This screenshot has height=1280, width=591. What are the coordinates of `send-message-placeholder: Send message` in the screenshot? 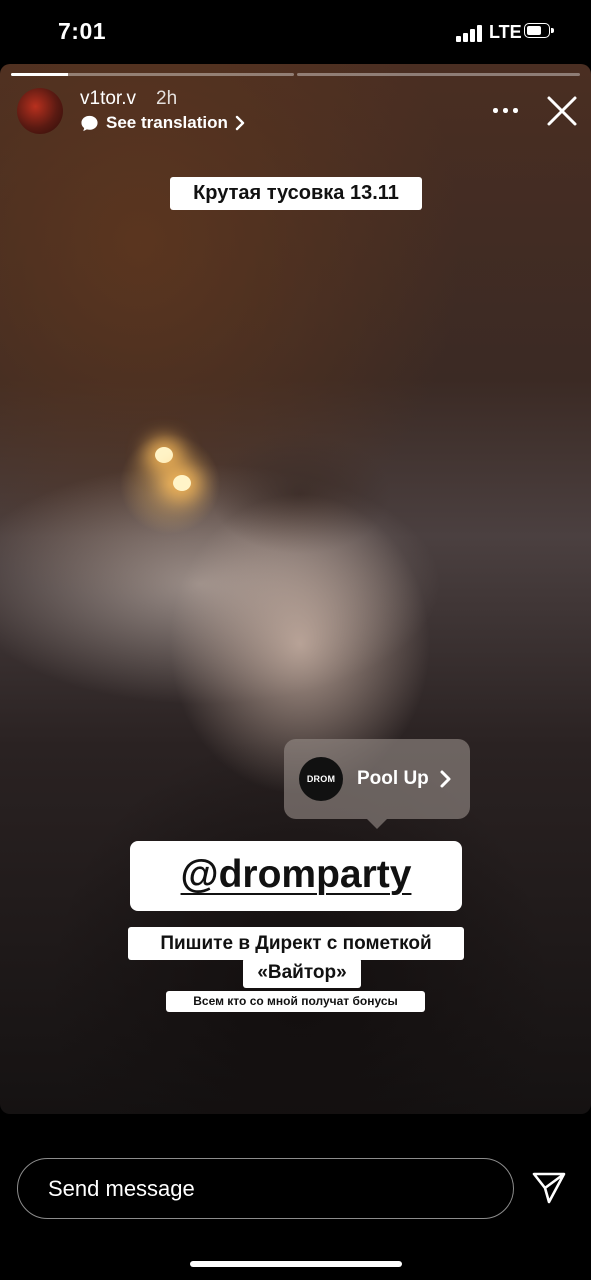 It's located at (121, 1188).